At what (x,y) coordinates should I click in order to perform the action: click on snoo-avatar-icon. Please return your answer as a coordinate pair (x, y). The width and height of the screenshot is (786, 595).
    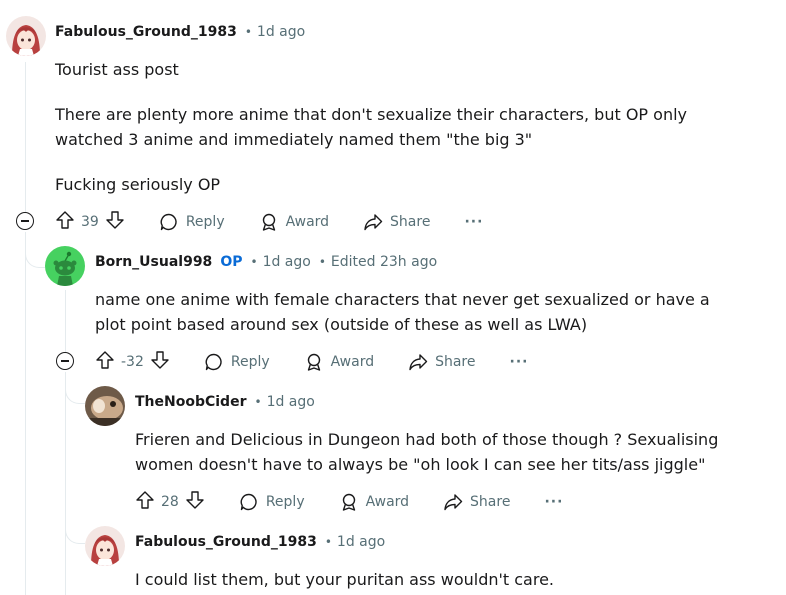
    Looking at the image, I should click on (65, 266).